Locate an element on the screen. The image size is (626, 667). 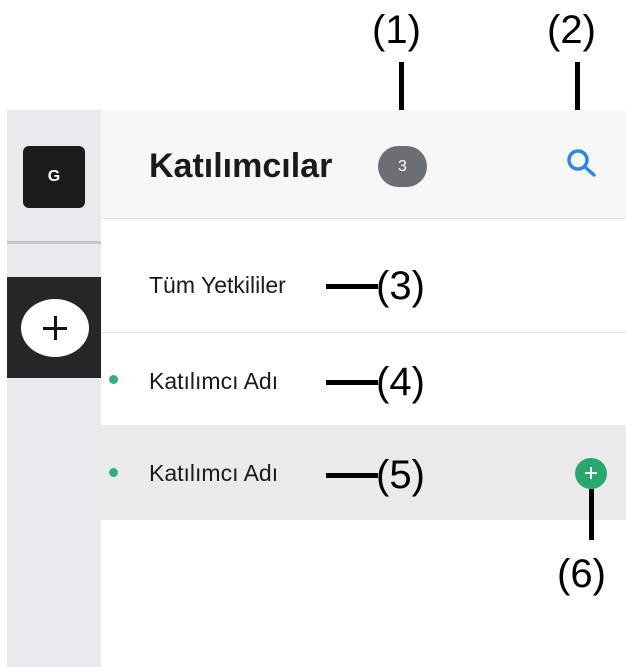
add-space-button is located at coordinates (55, 328).